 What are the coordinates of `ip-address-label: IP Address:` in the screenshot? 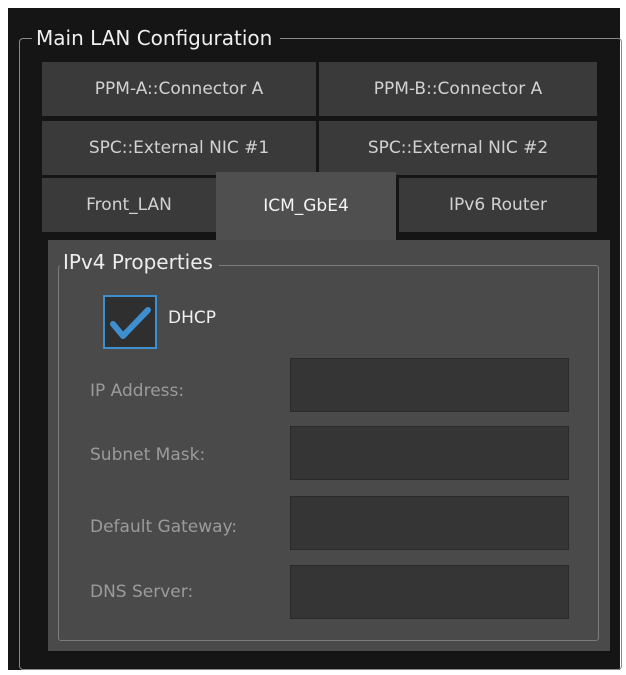 It's located at (137, 391).